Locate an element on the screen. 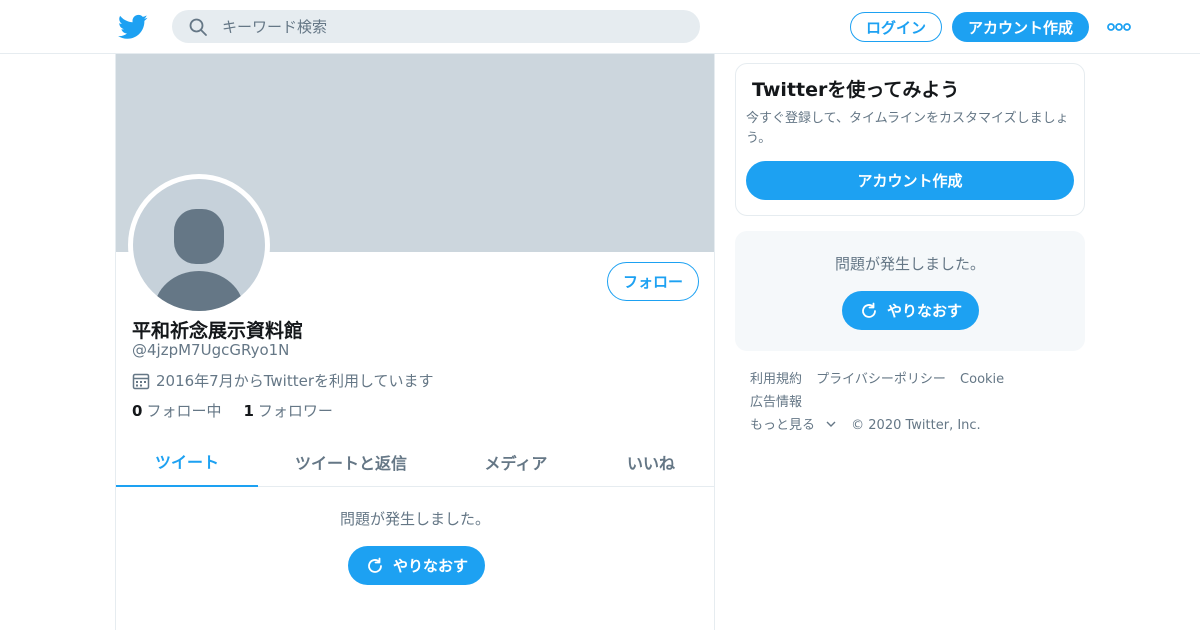  calendar-icon is located at coordinates (141, 381).